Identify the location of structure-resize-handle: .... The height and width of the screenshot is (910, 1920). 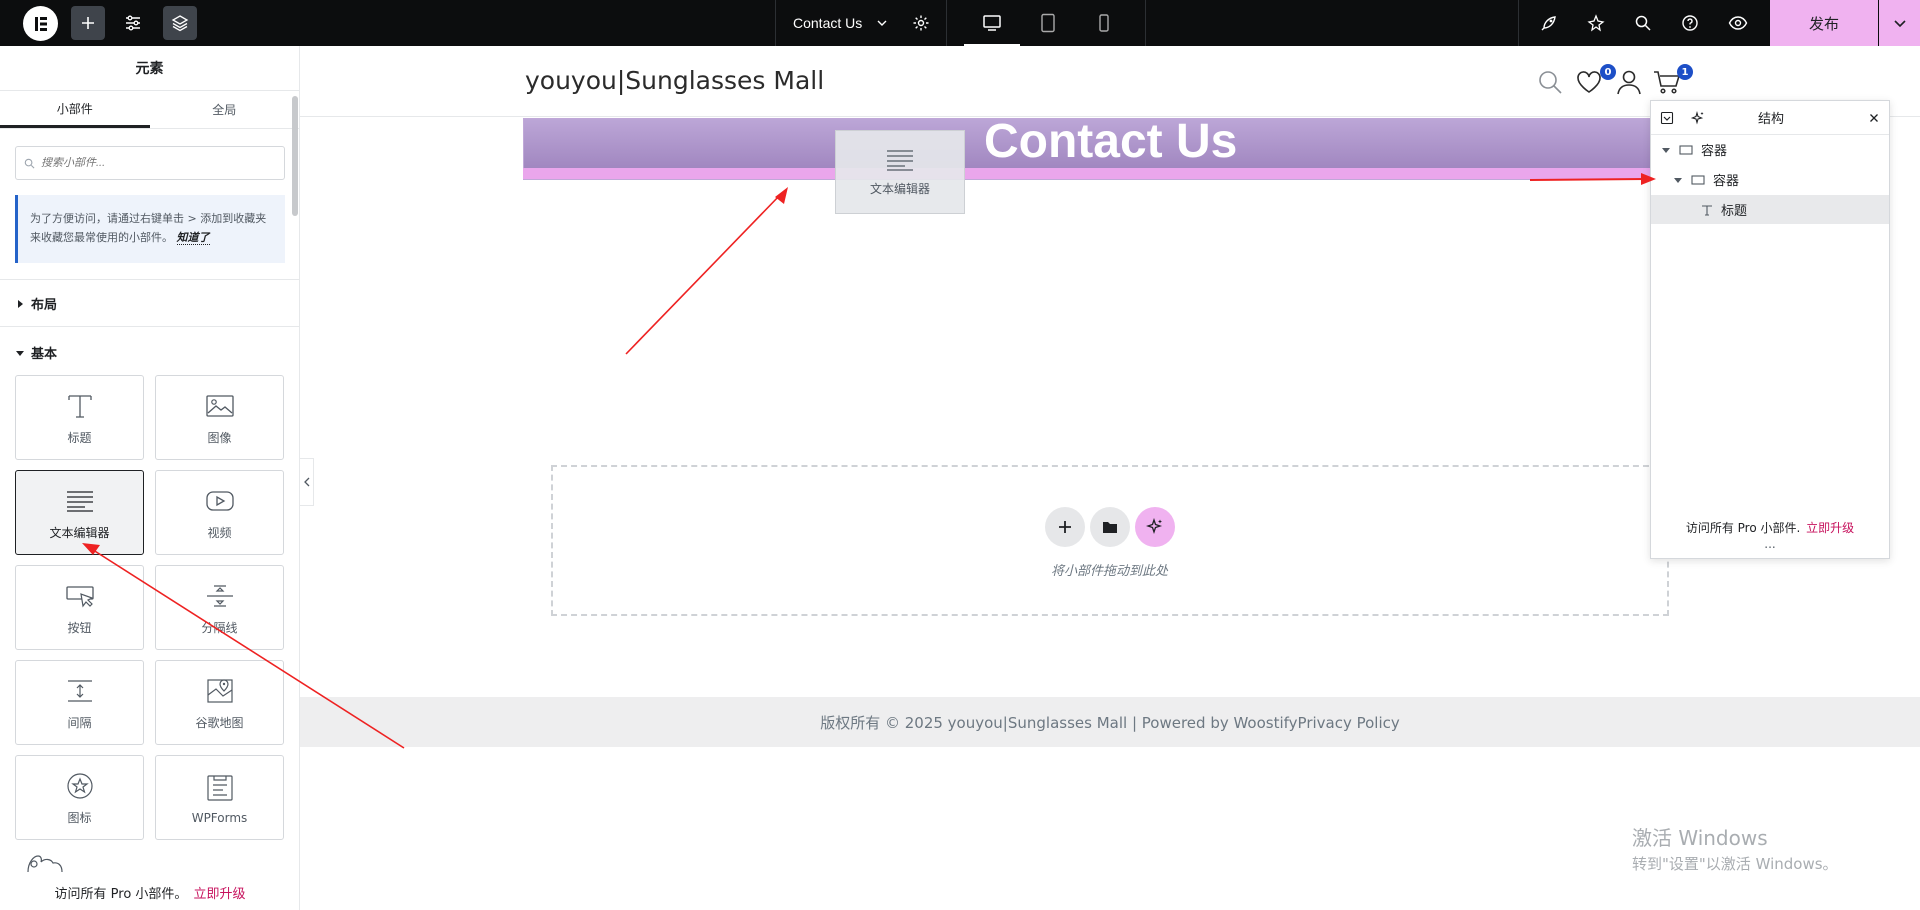
(1770, 544).